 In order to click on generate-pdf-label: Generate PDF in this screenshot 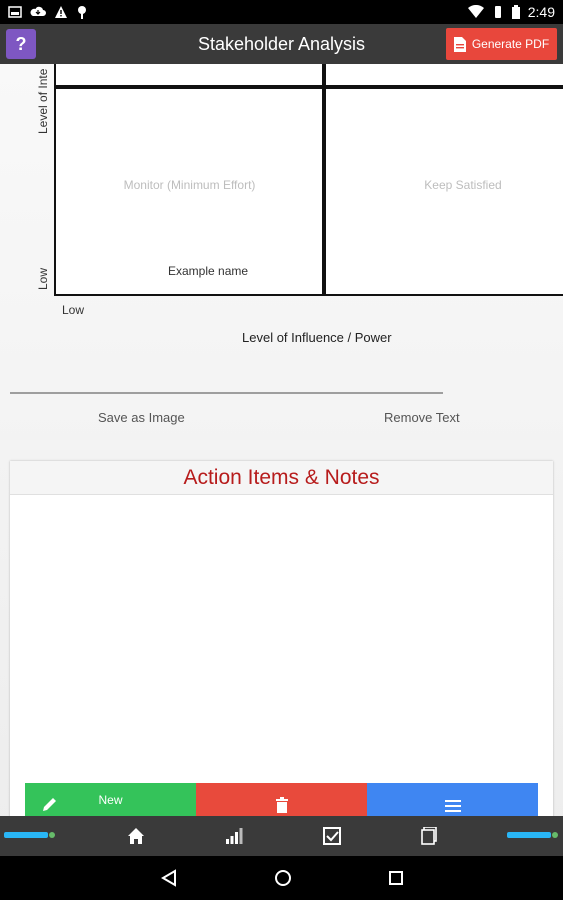, I will do `click(510, 44)`.